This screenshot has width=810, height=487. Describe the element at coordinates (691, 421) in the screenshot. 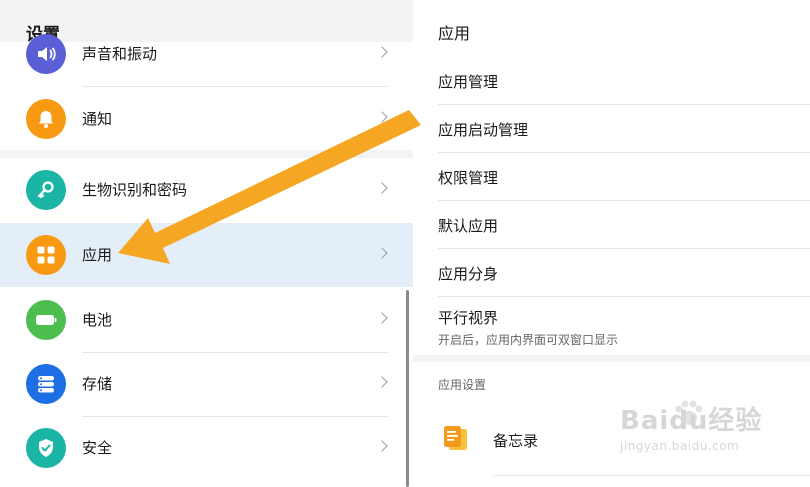

I see `watermark-logo: Baidu经验` at that location.